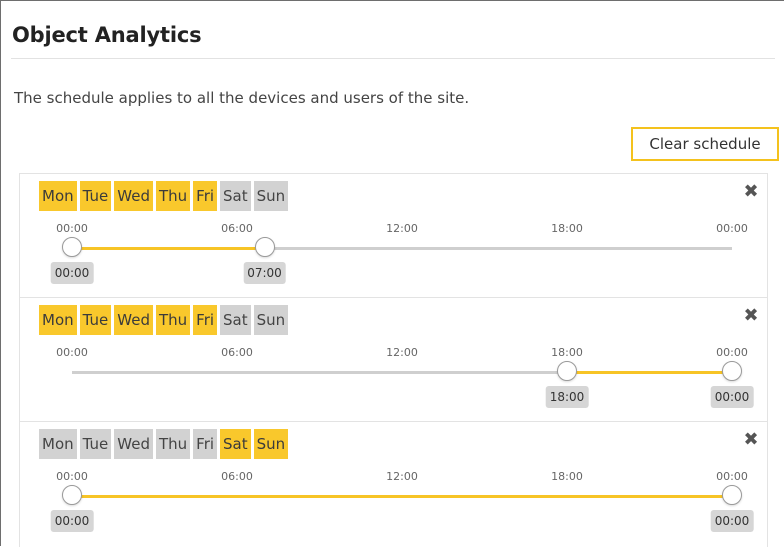  I want to click on title-divider, so click(393, 58).